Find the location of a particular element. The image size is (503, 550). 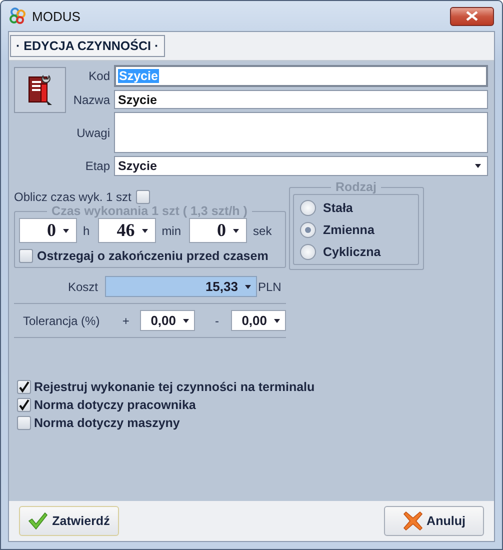

close-button is located at coordinates (472, 16).